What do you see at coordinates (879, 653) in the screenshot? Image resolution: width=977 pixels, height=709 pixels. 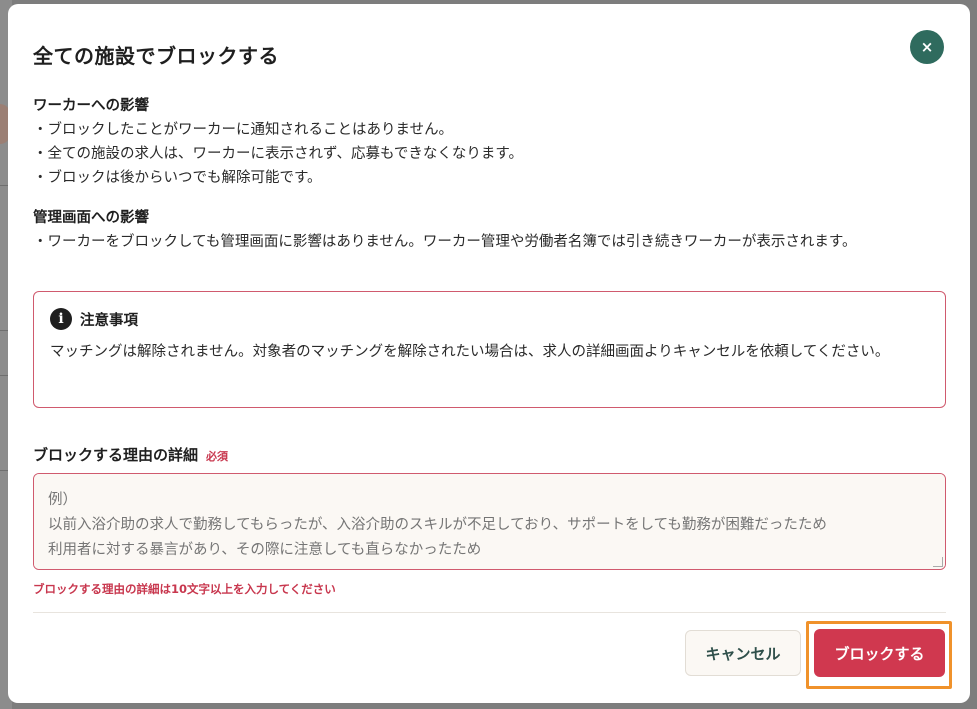 I see `block-button: ブロックする` at bounding box center [879, 653].